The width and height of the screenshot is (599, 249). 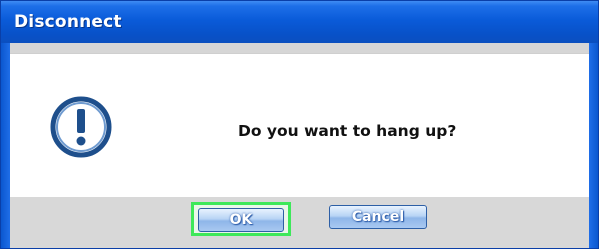 I want to click on exclamation-icon, so click(x=81, y=127).